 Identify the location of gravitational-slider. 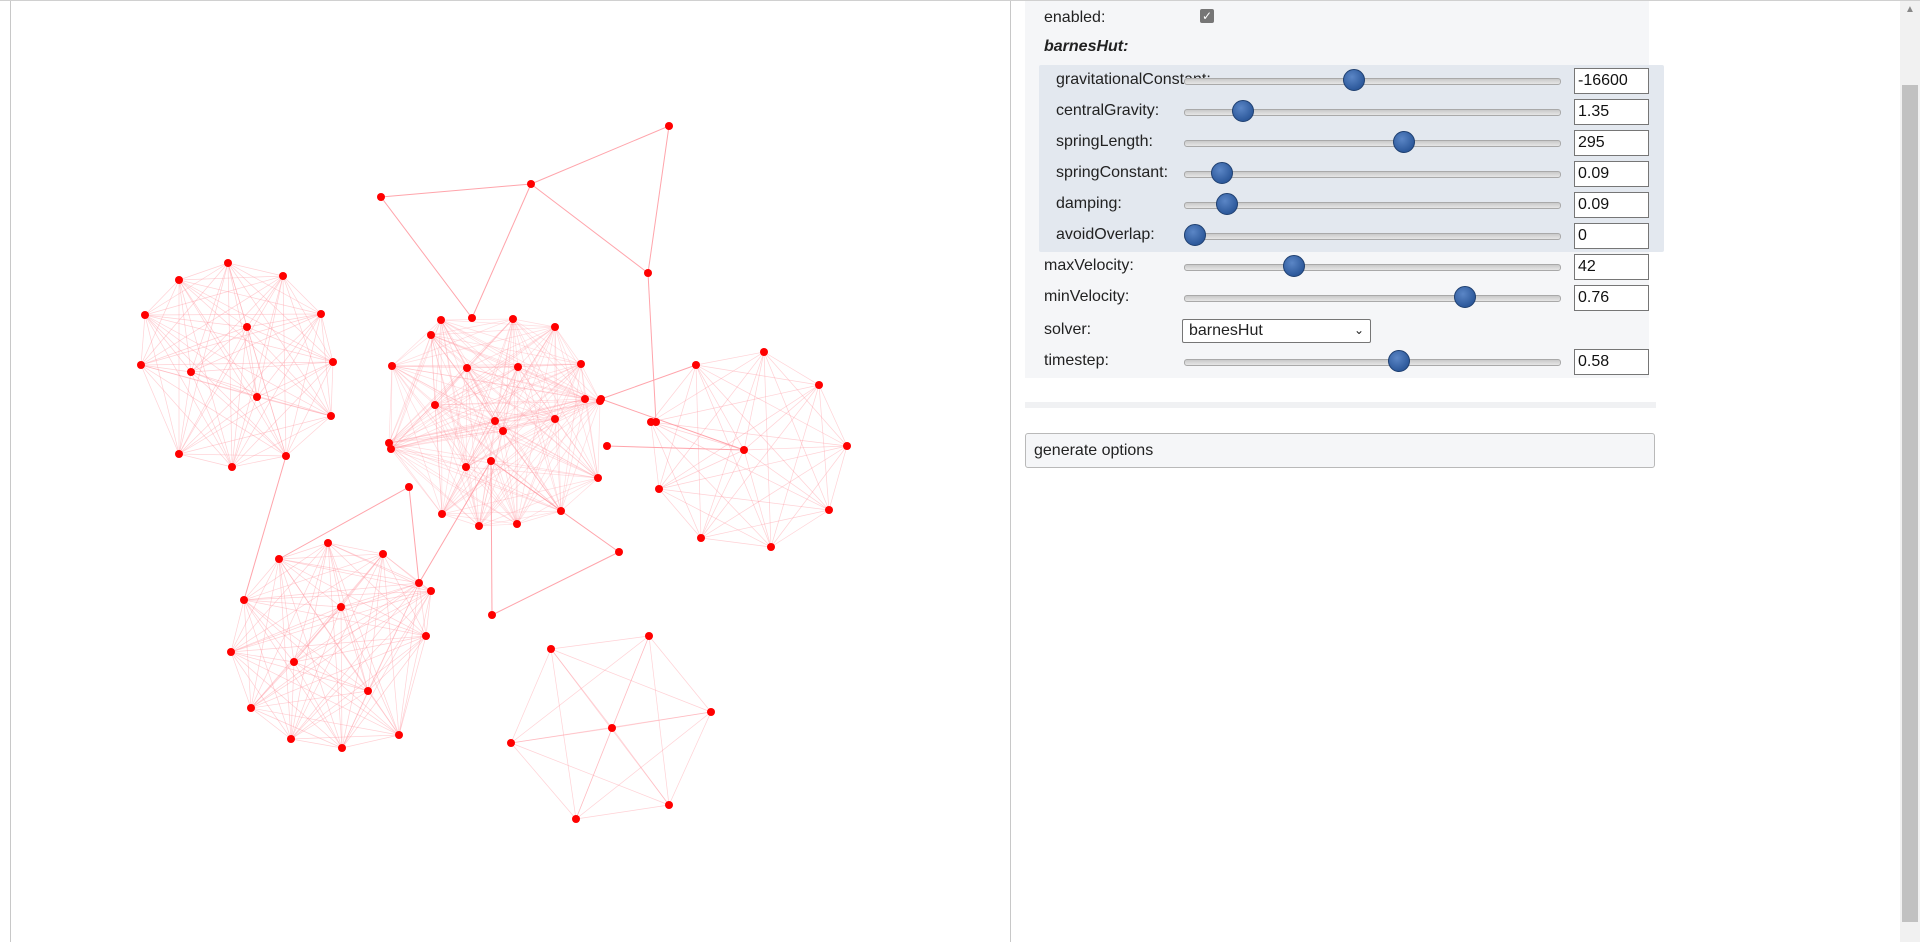
(1372, 80).